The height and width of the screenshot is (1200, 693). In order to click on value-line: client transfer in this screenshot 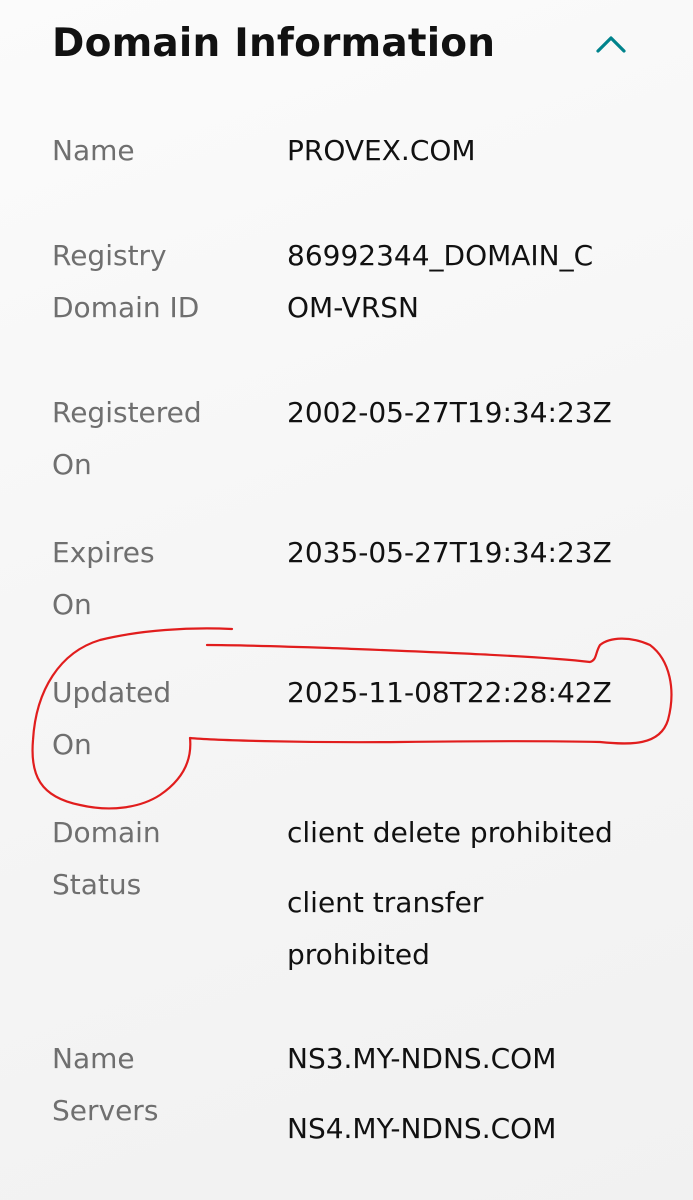, I will do `click(385, 902)`.